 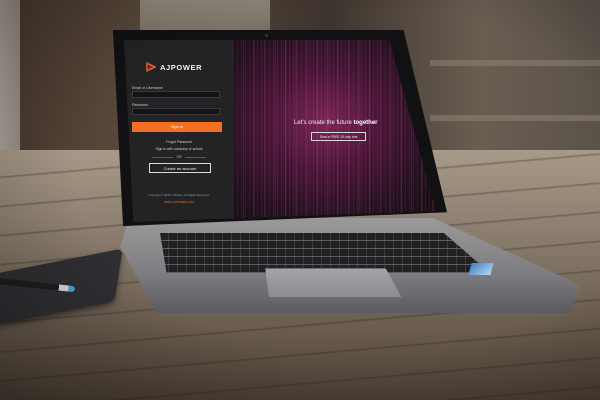 I want to click on password-field, so click(x=176, y=111).